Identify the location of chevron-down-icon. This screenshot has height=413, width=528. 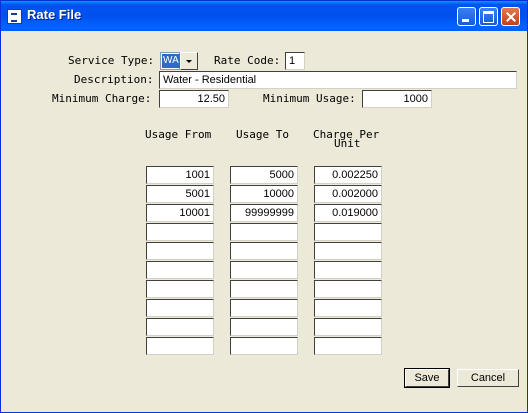
(189, 61).